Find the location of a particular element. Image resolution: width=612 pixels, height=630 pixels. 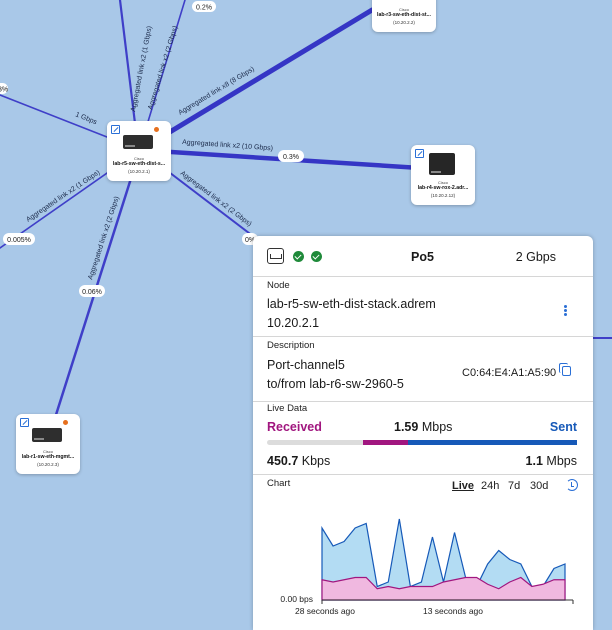

node-ip: (10.20.2.2) is located at coordinates (404, 22).